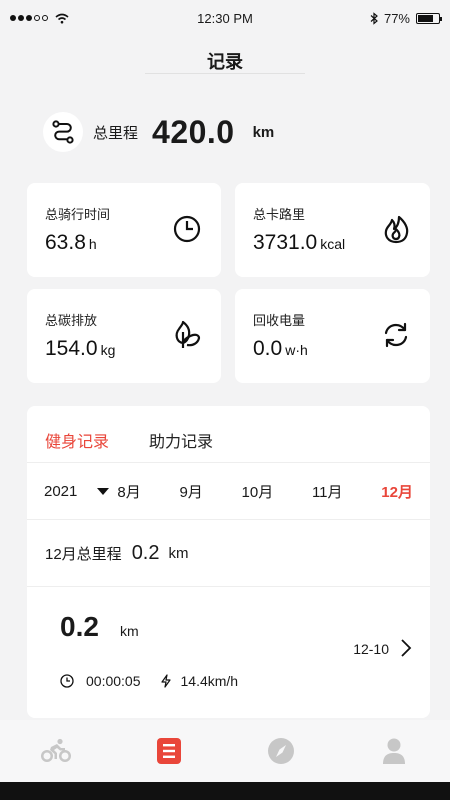  I want to click on month-selector: 2021 8月 9月 10月 11月 12月, so click(228, 491).